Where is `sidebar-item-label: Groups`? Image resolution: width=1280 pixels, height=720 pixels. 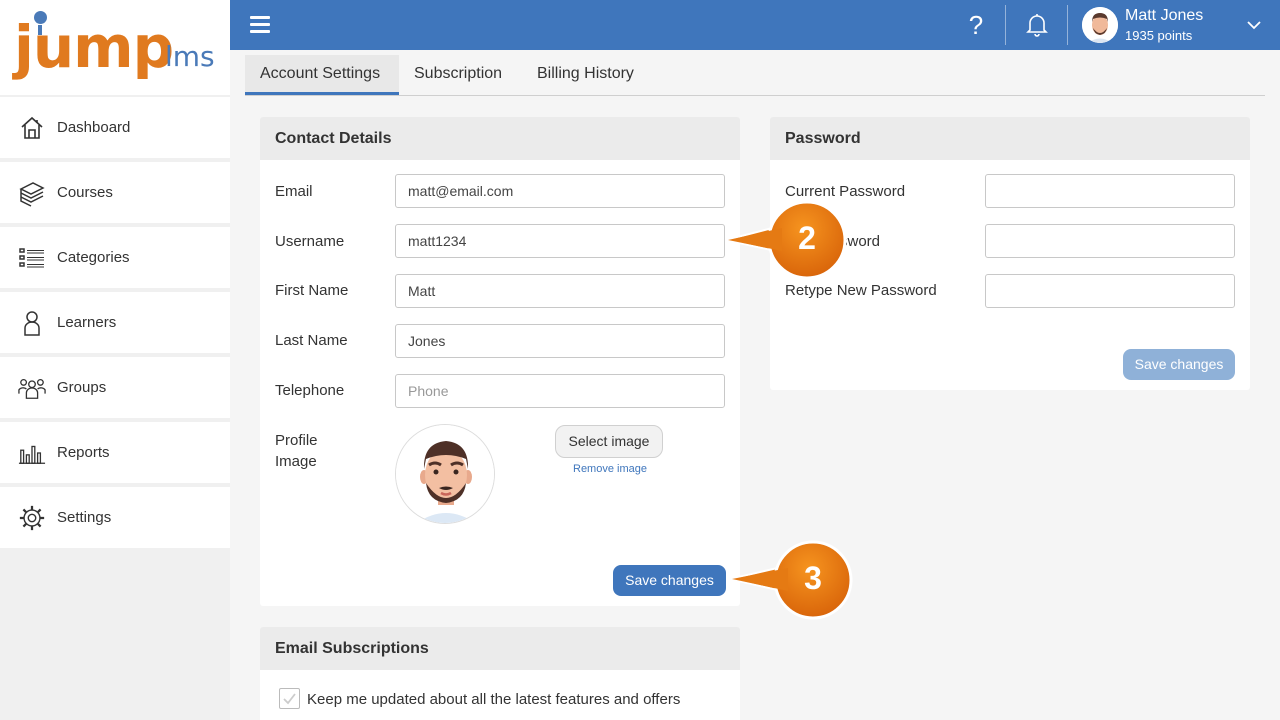 sidebar-item-label: Groups is located at coordinates (82, 387).